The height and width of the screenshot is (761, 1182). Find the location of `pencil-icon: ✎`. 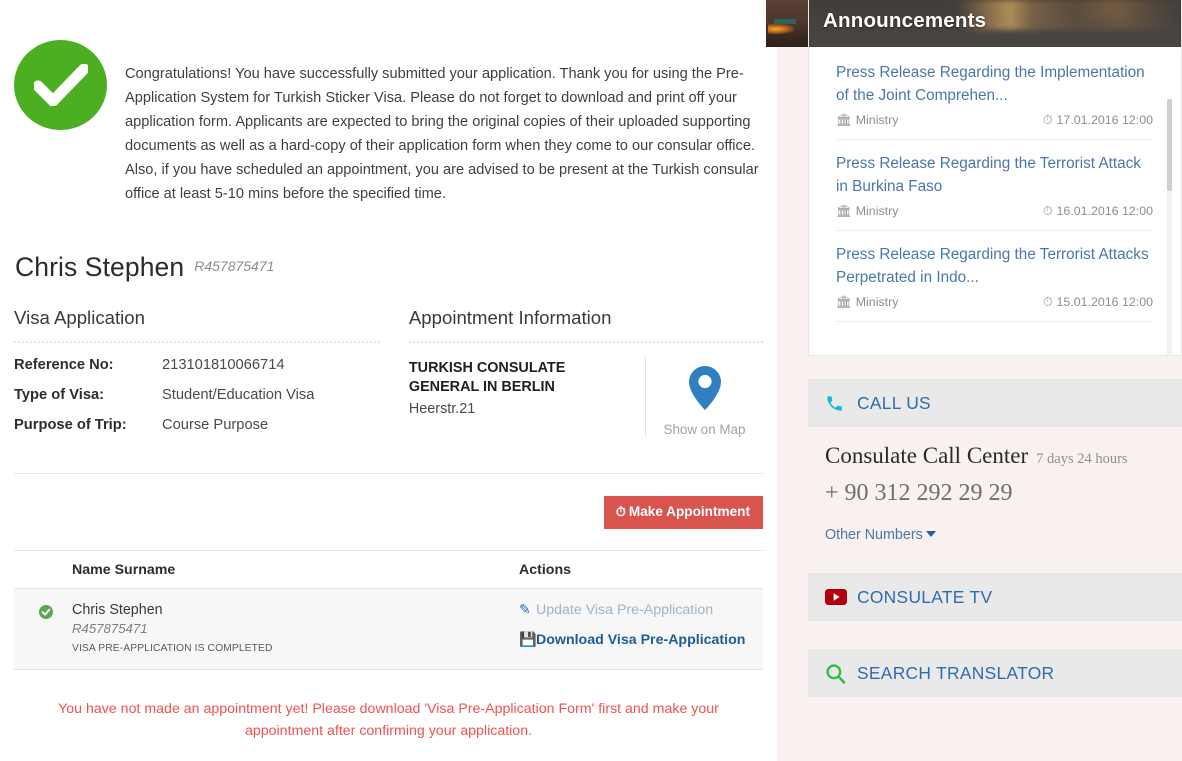

pencil-icon: ✎ is located at coordinates (525, 609).